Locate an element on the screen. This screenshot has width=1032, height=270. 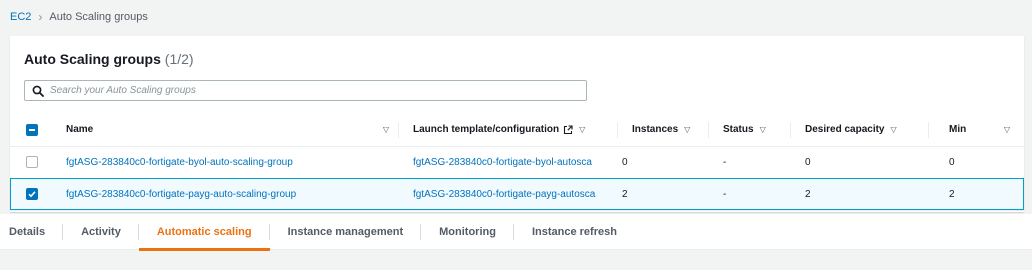
column-header-min-label: Min is located at coordinates (958, 130).